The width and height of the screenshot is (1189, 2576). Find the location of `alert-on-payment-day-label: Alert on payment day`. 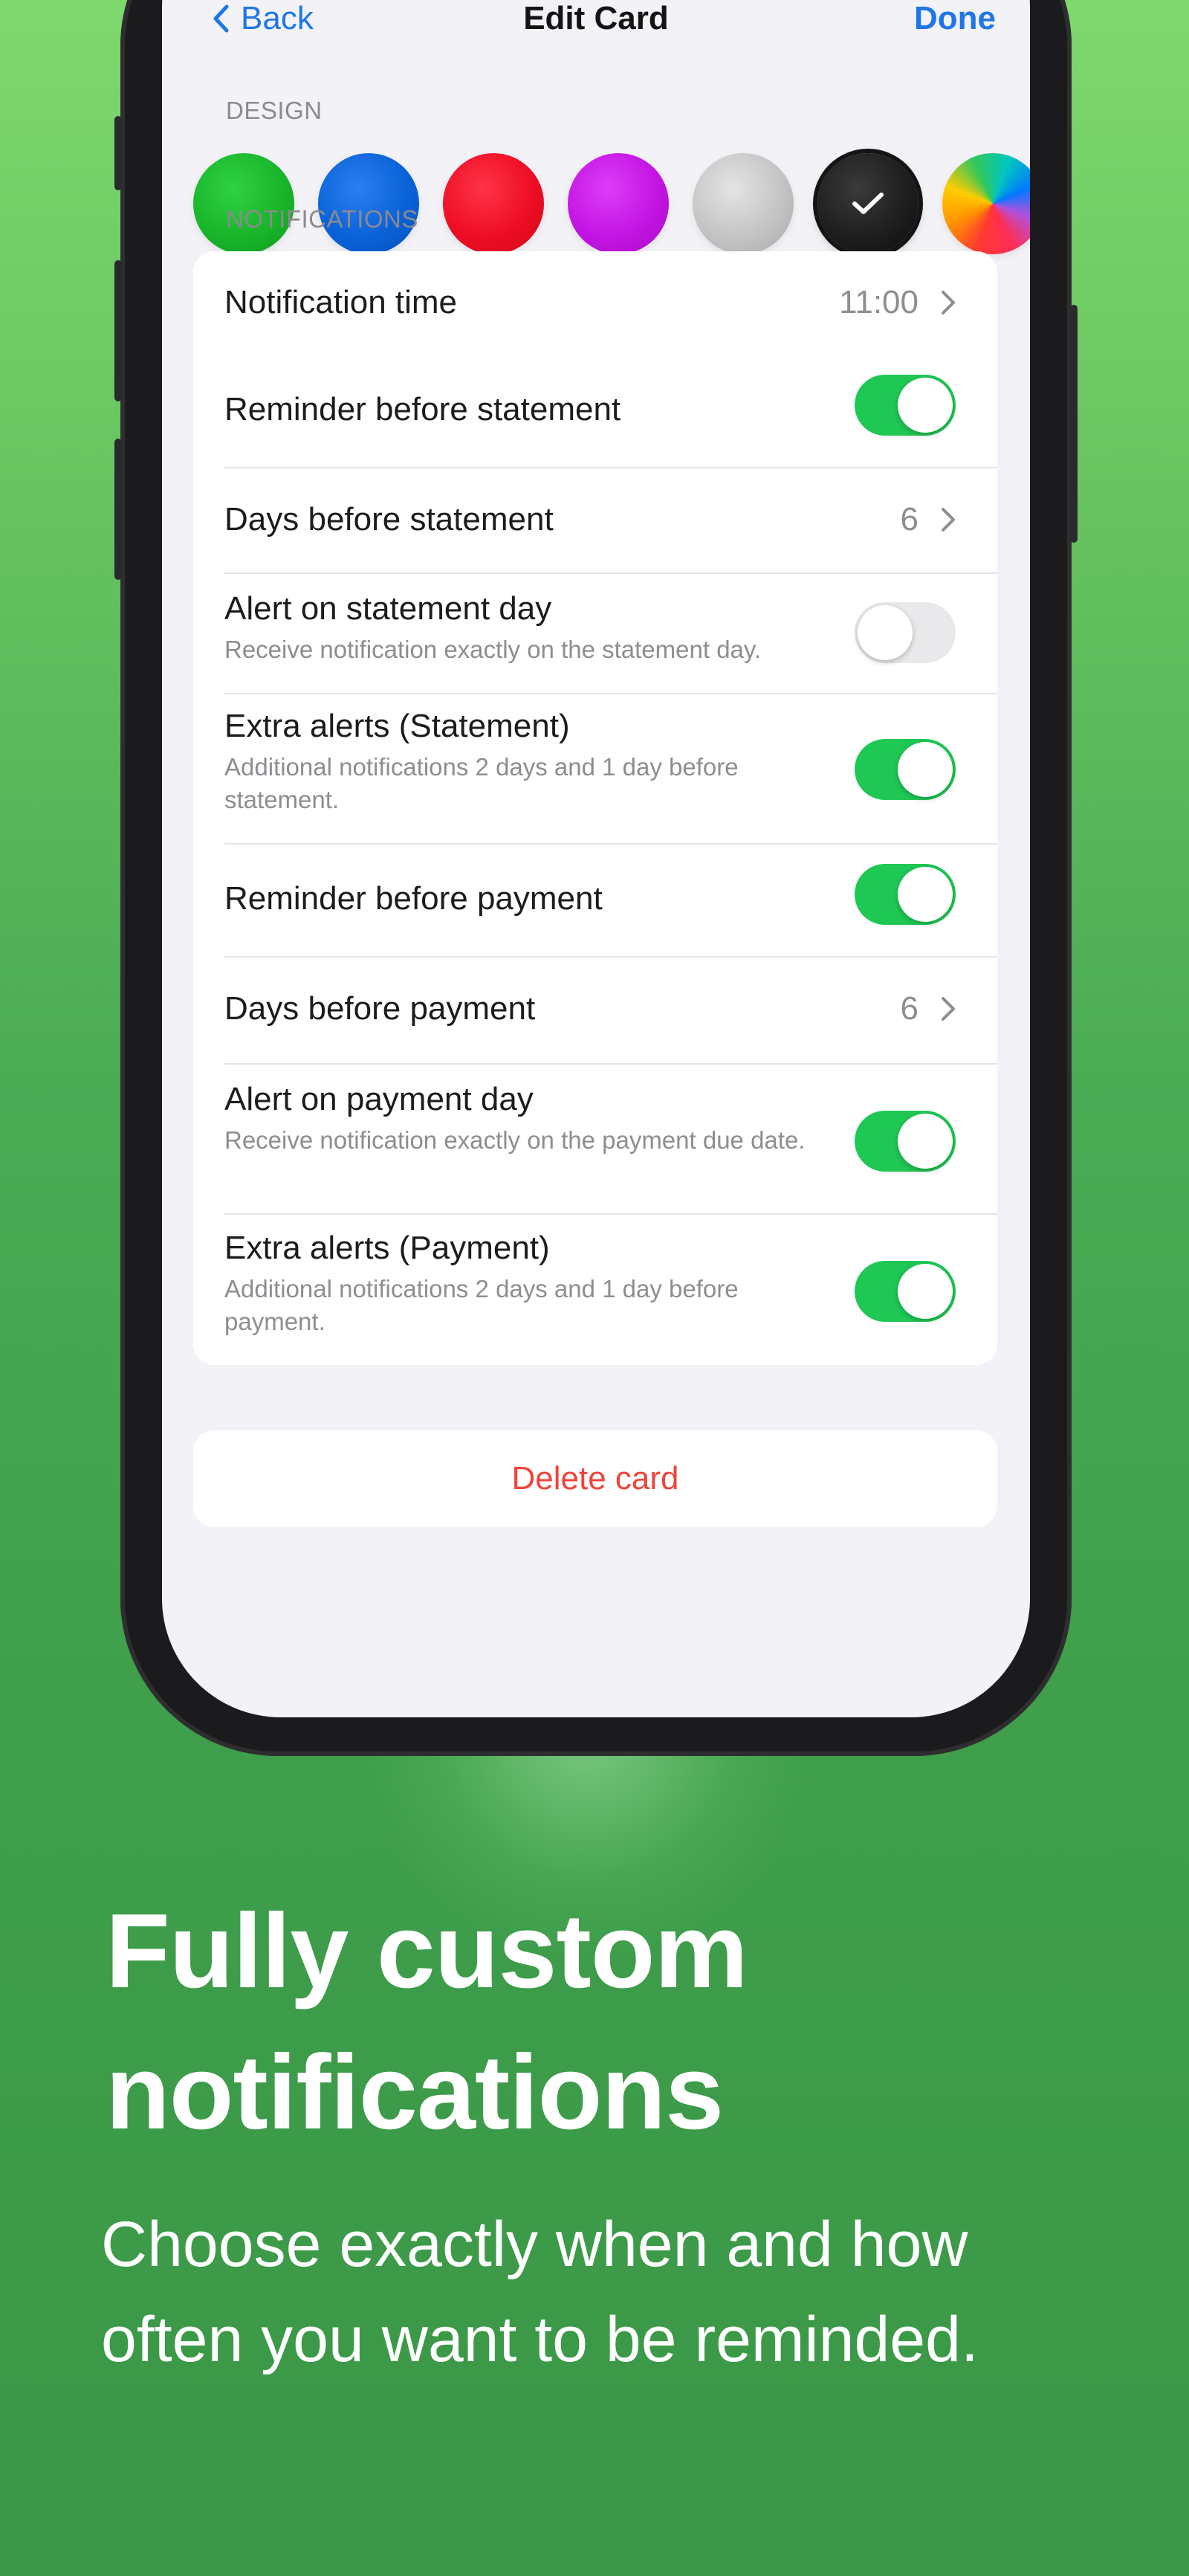

alert-on-payment-day-label: Alert on payment day is located at coordinates (379, 1099).